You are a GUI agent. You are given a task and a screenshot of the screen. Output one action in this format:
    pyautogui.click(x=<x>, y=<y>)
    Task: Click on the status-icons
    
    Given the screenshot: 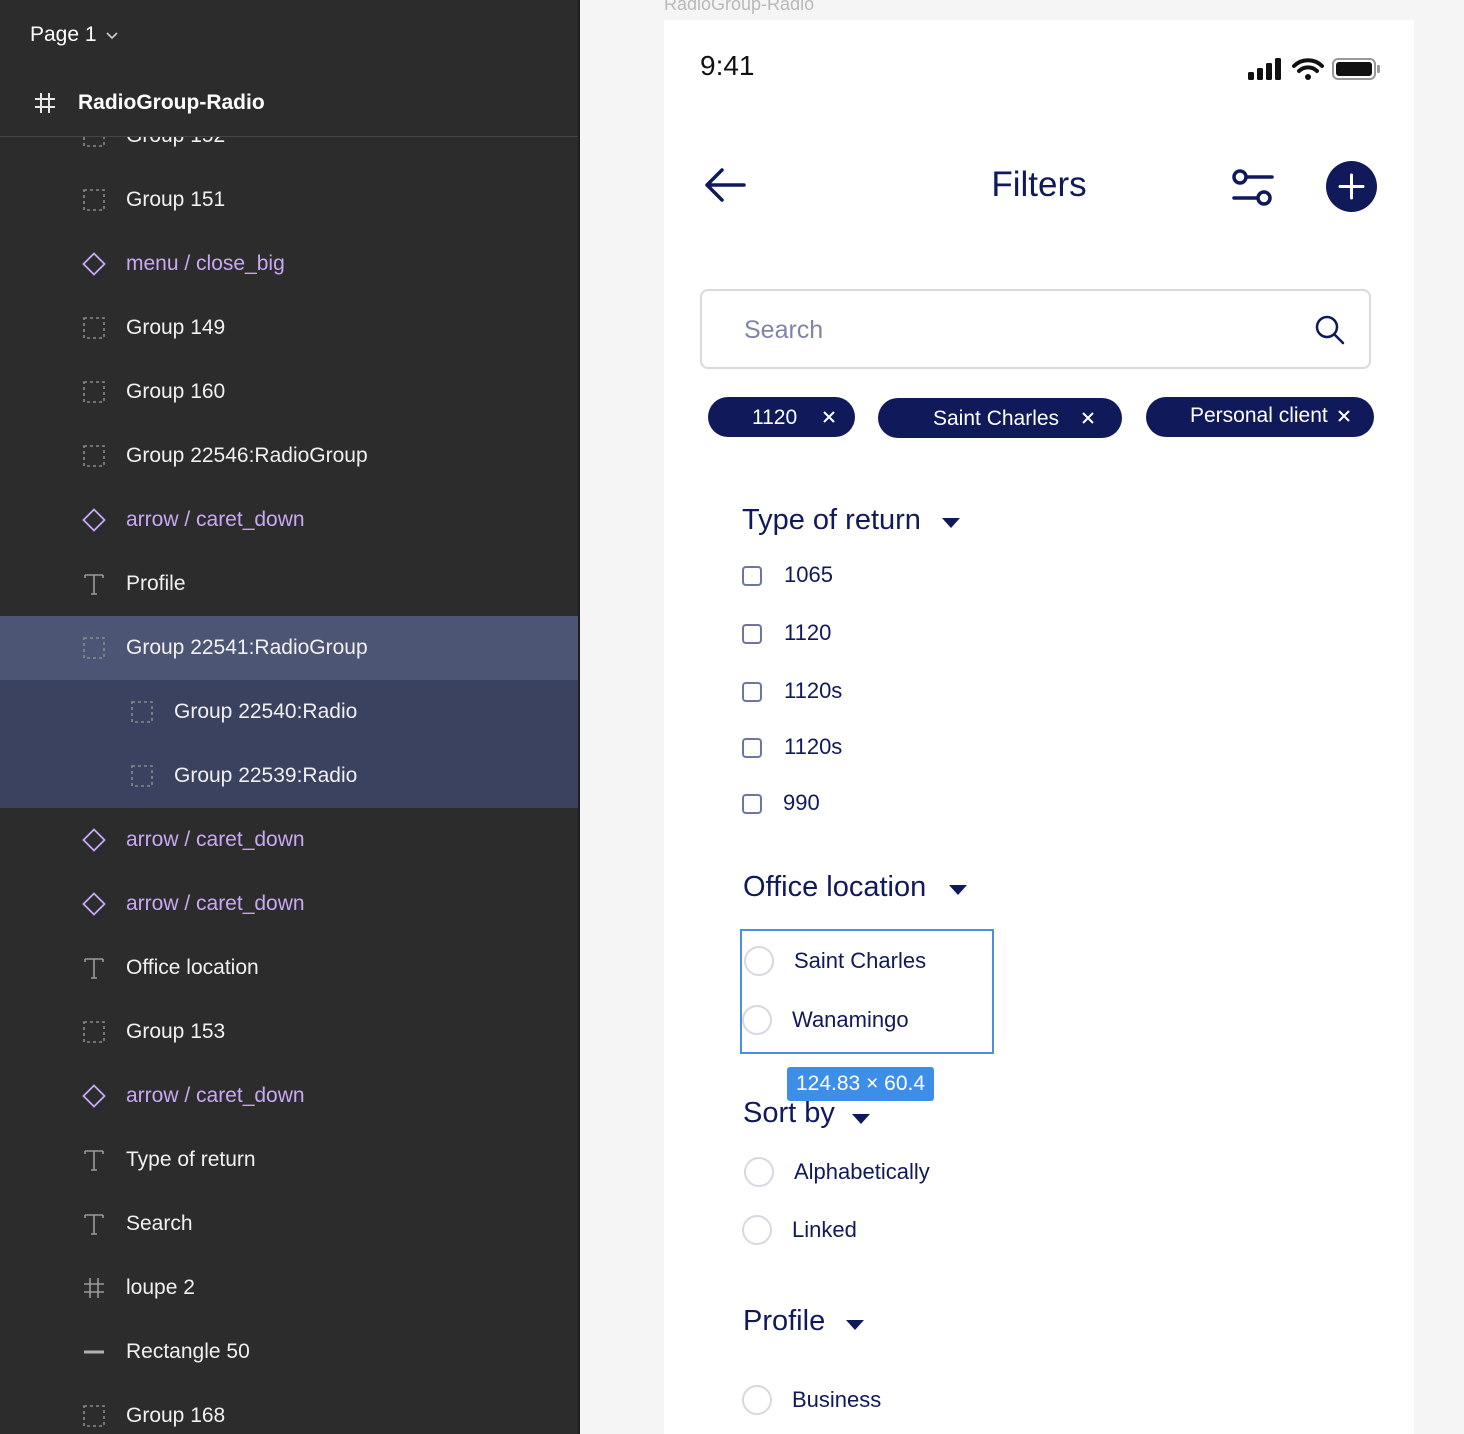 What is the action you would take?
    pyautogui.click(x=1314, y=69)
    